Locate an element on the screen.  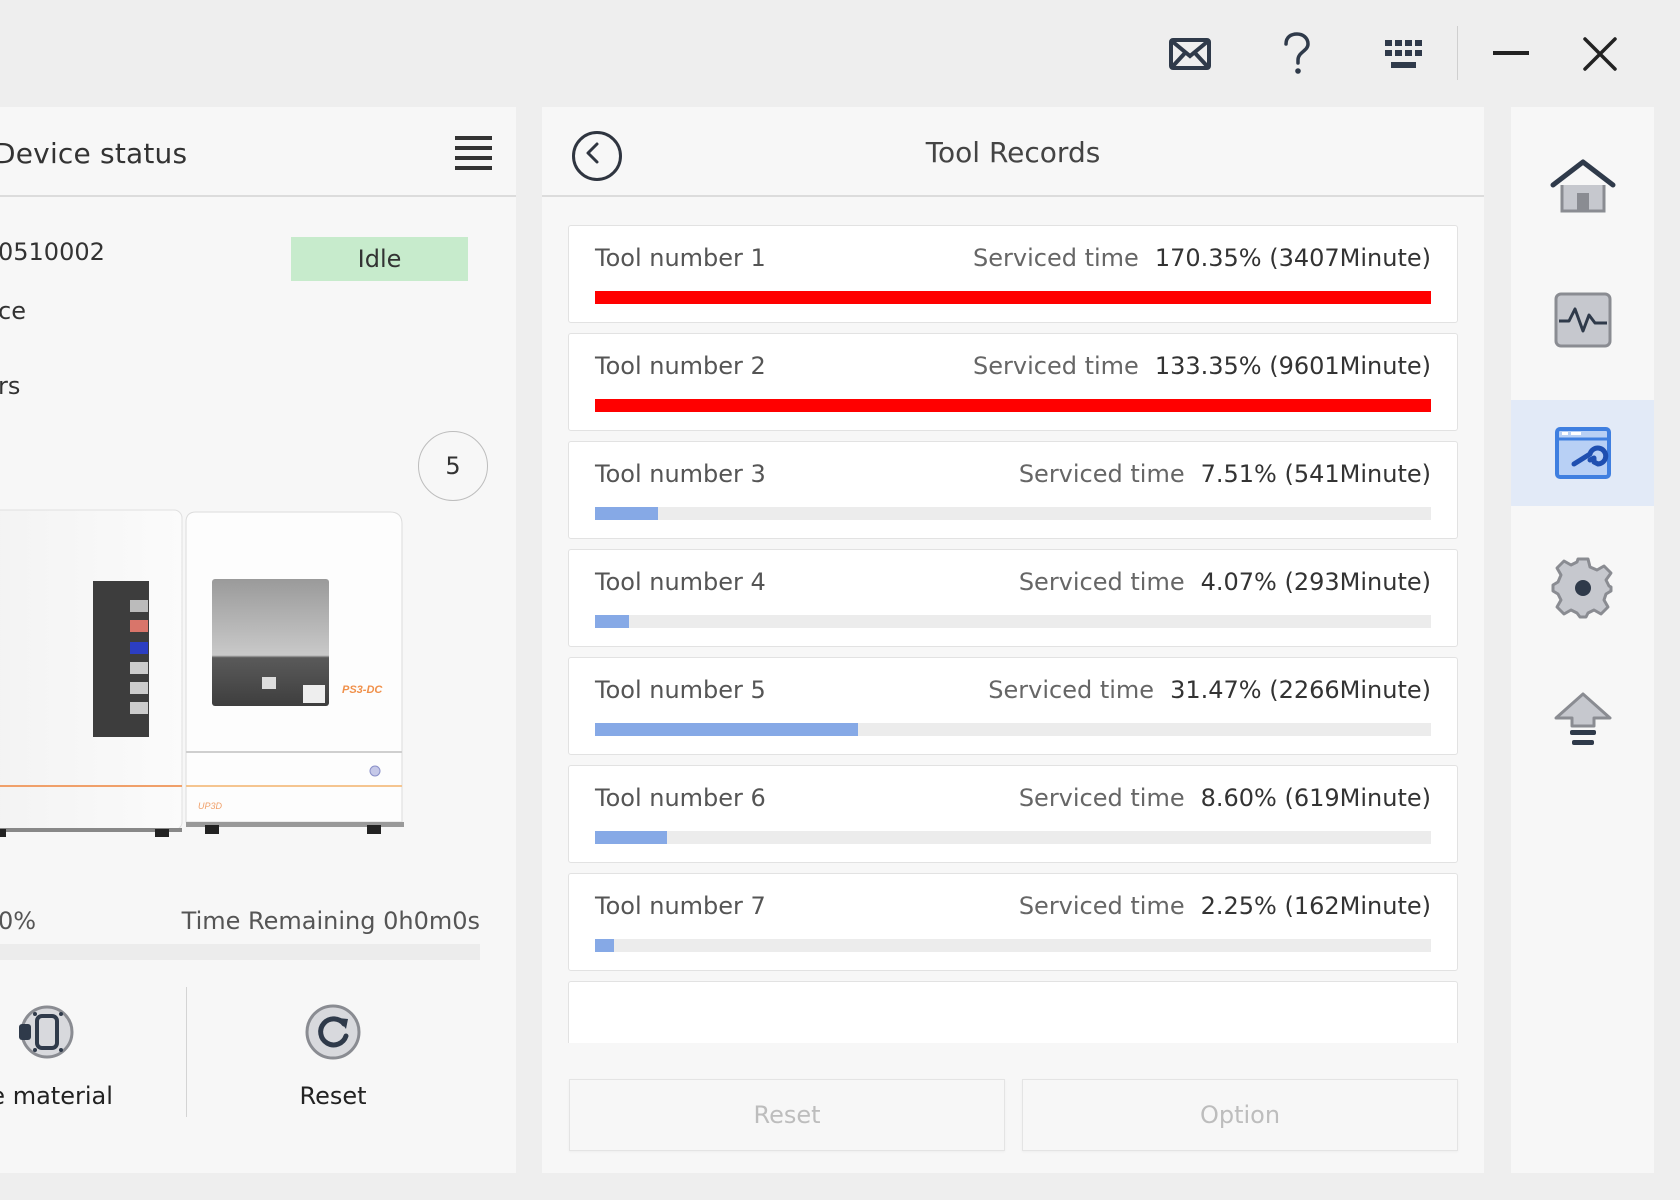
serviced-time-value: 170.35% (3407Minute) is located at coordinates (1292, 258).